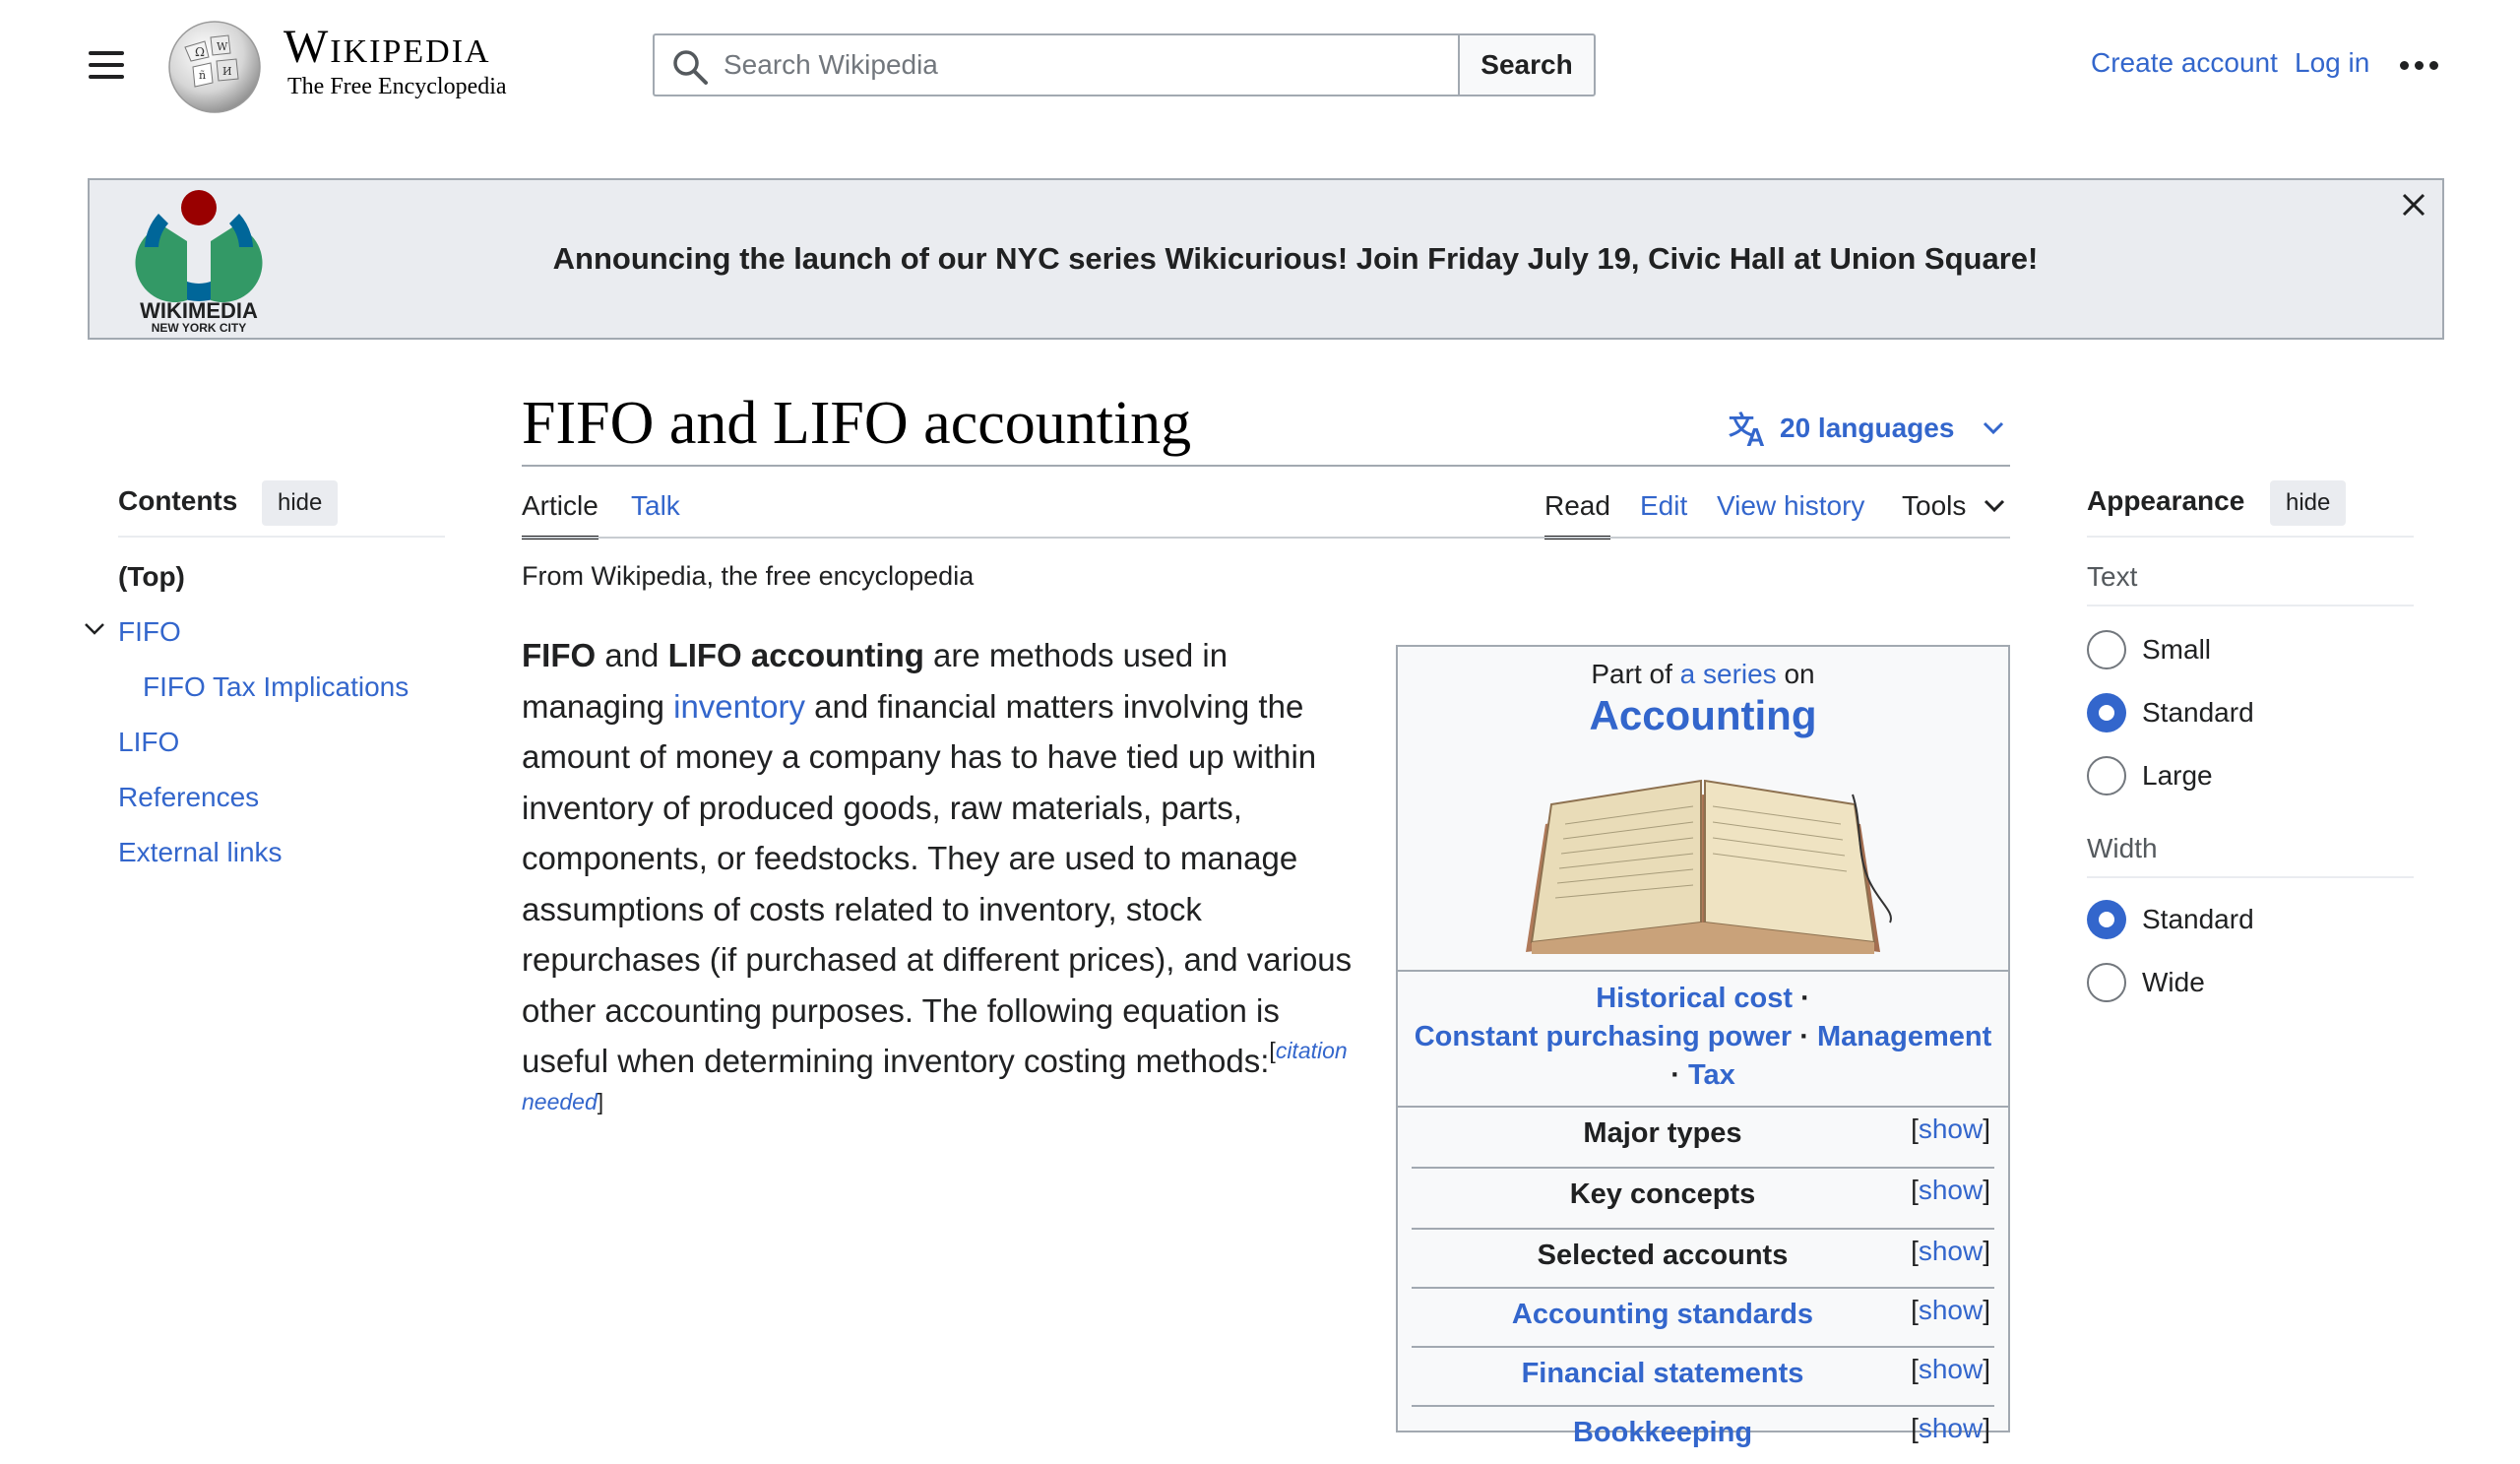  What do you see at coordinates (1994, 506) in the screenshot?
I see `tools-chevron-down-icon` at bounding box center [1994, 506].